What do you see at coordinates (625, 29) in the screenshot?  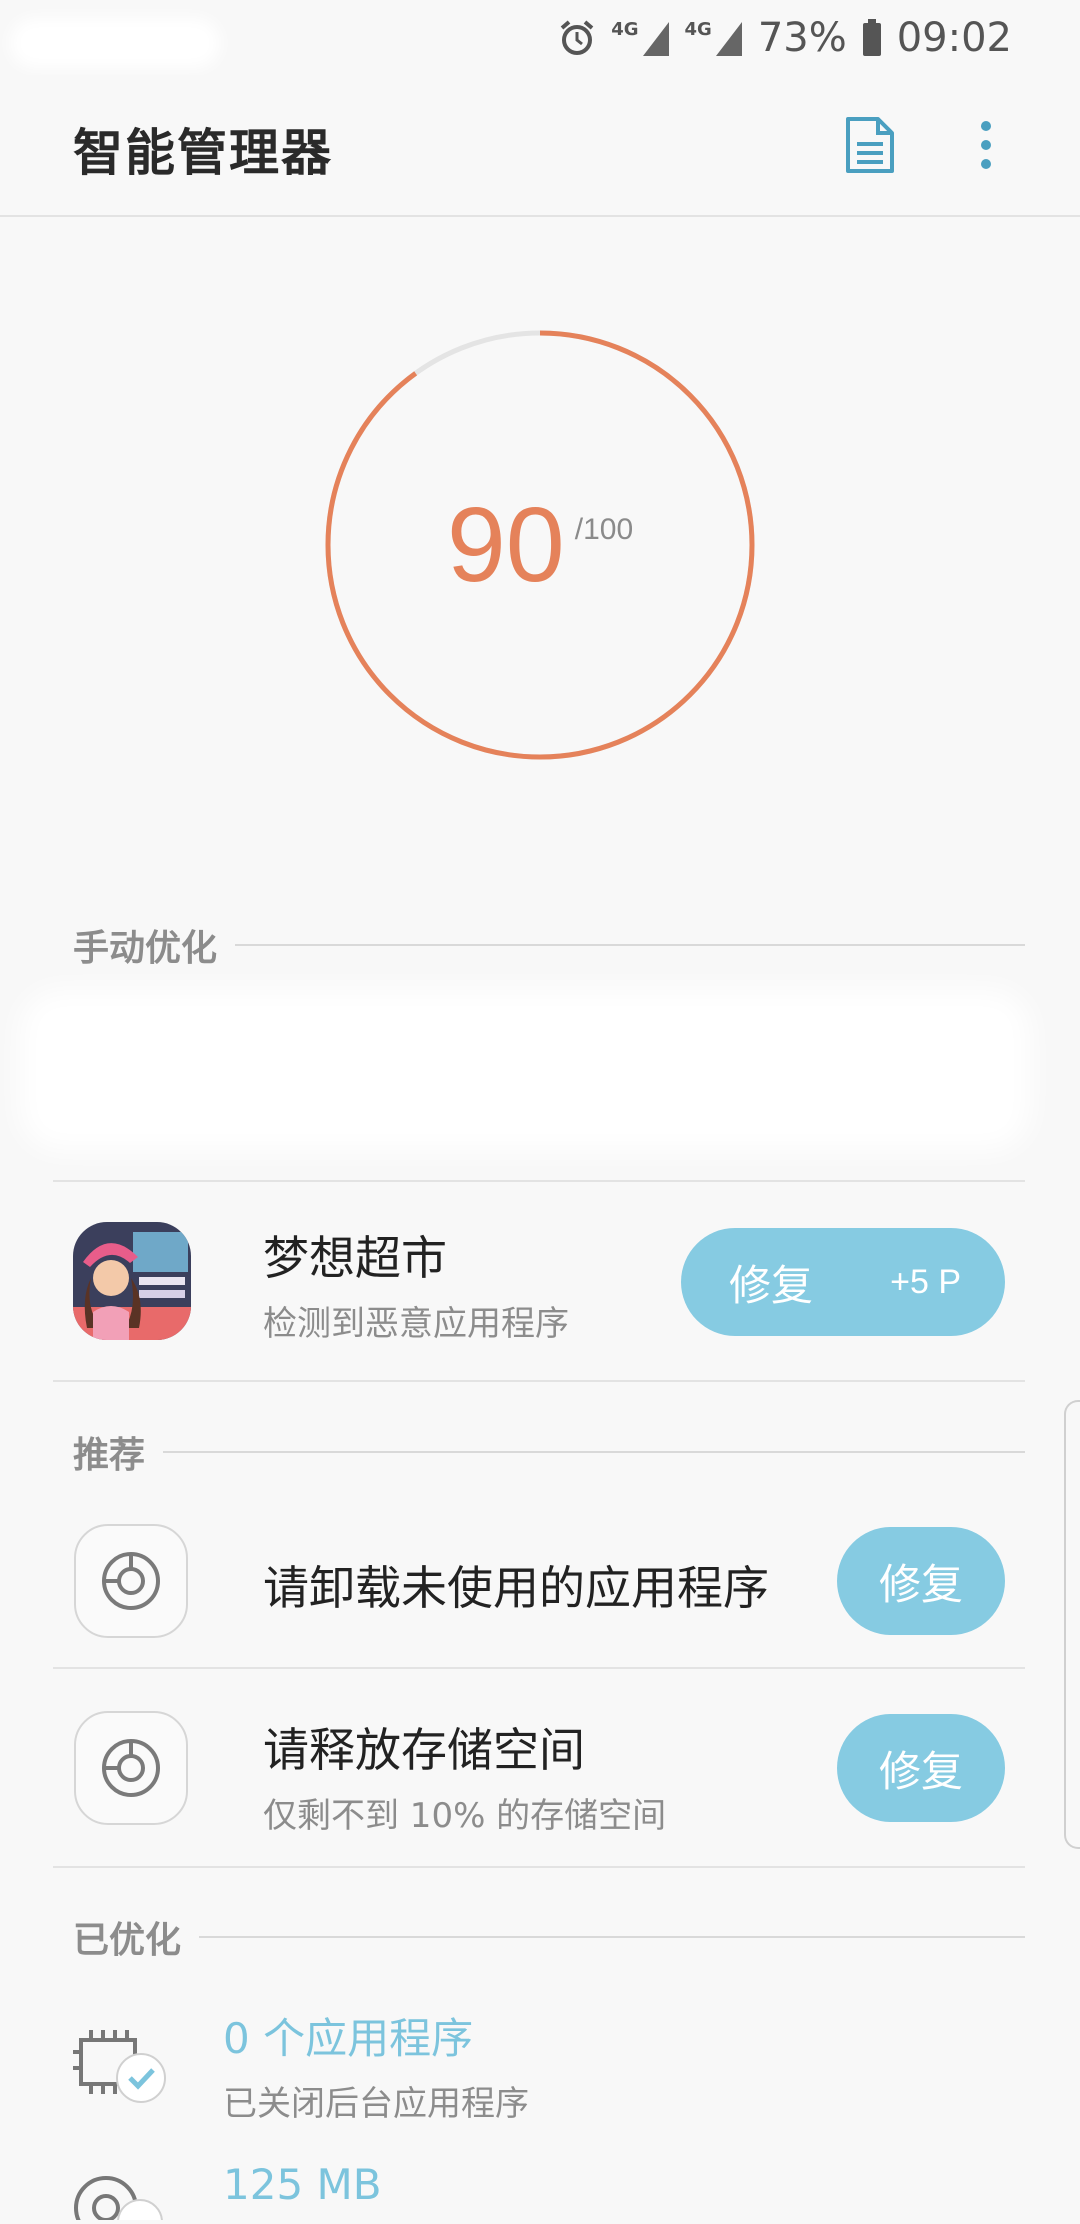 I see `network-1-label: 4G` at bounding box center [625, 29].